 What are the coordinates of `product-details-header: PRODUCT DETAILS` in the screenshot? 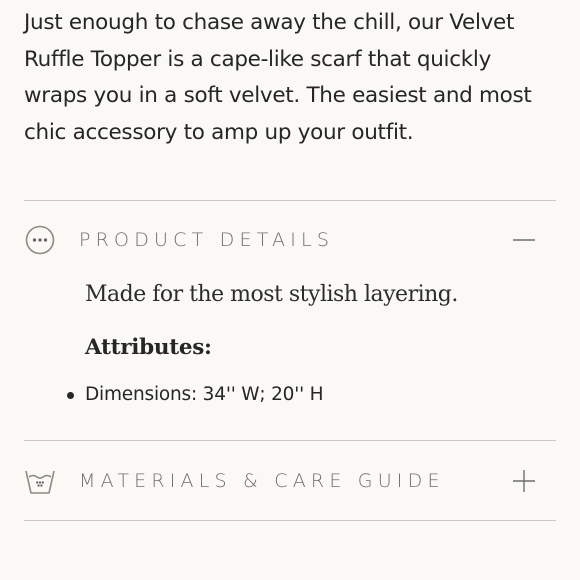 It's located at (290, 240).